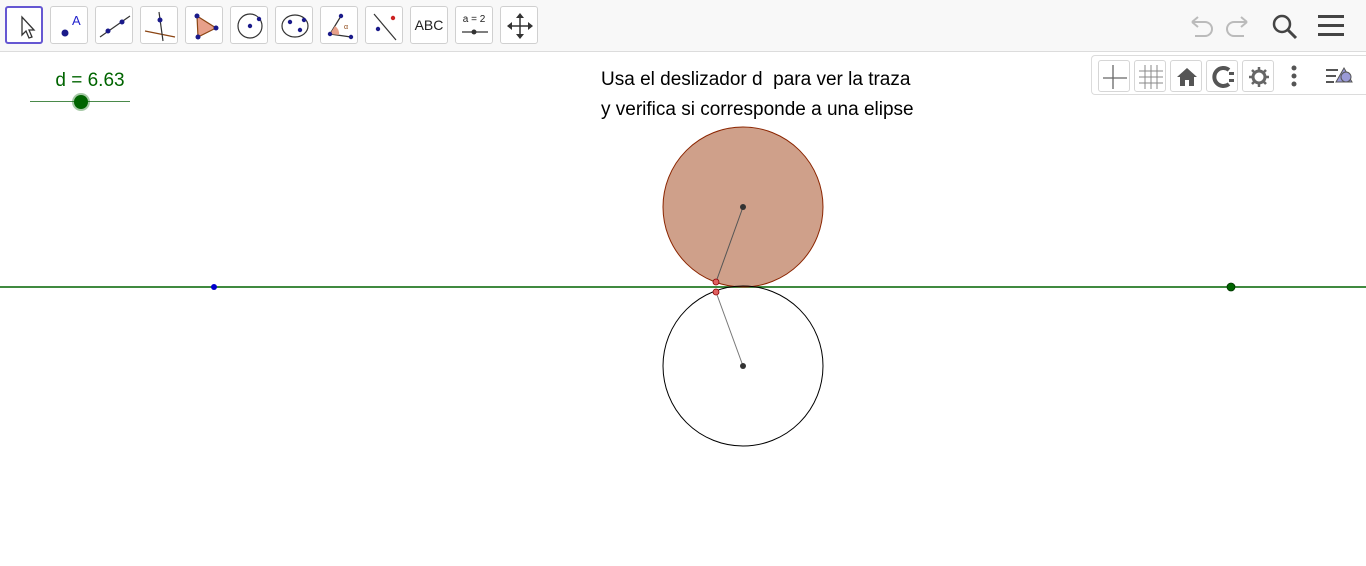 Image resolution: width=1366 pixels, height=566 pixels. What do you see at coordinates (743, 366) in the screenshot?
I see `lower-center-point` at bounding box center [743, 366].